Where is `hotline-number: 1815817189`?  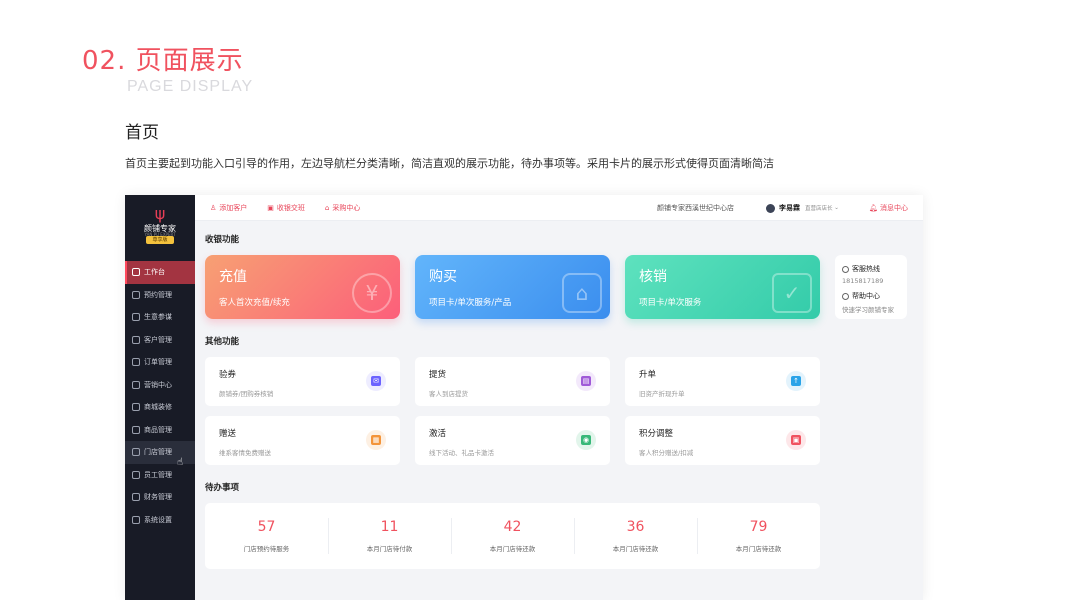
hotline-number: 1815817189 is located at coordinates (863, 281).